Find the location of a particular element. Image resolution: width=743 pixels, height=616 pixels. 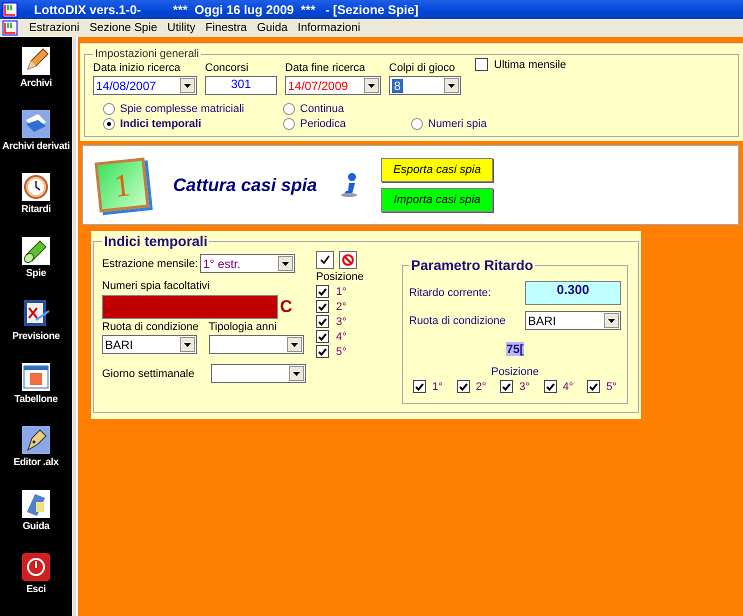

window-title-date: *** Oggi 16 lug 2009 *** is located at coordinates (244, 9).